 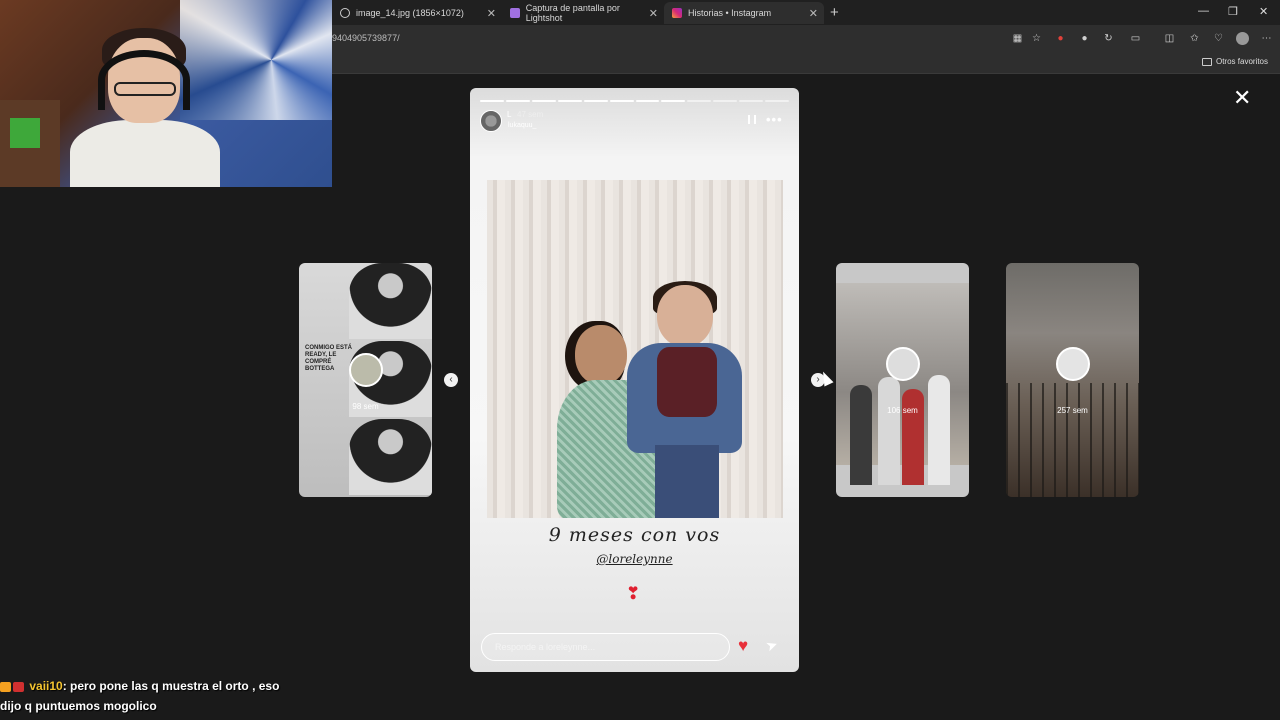 I want to click on tab-title: Historias • Instagram, so click(x=730, y=13).